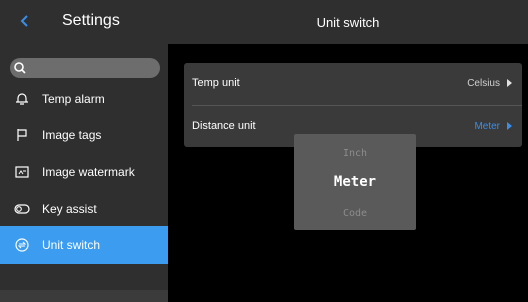 This screenshot has height=302, width=528. I want to click on picker-option-meter: Meter, so click(355, 182).